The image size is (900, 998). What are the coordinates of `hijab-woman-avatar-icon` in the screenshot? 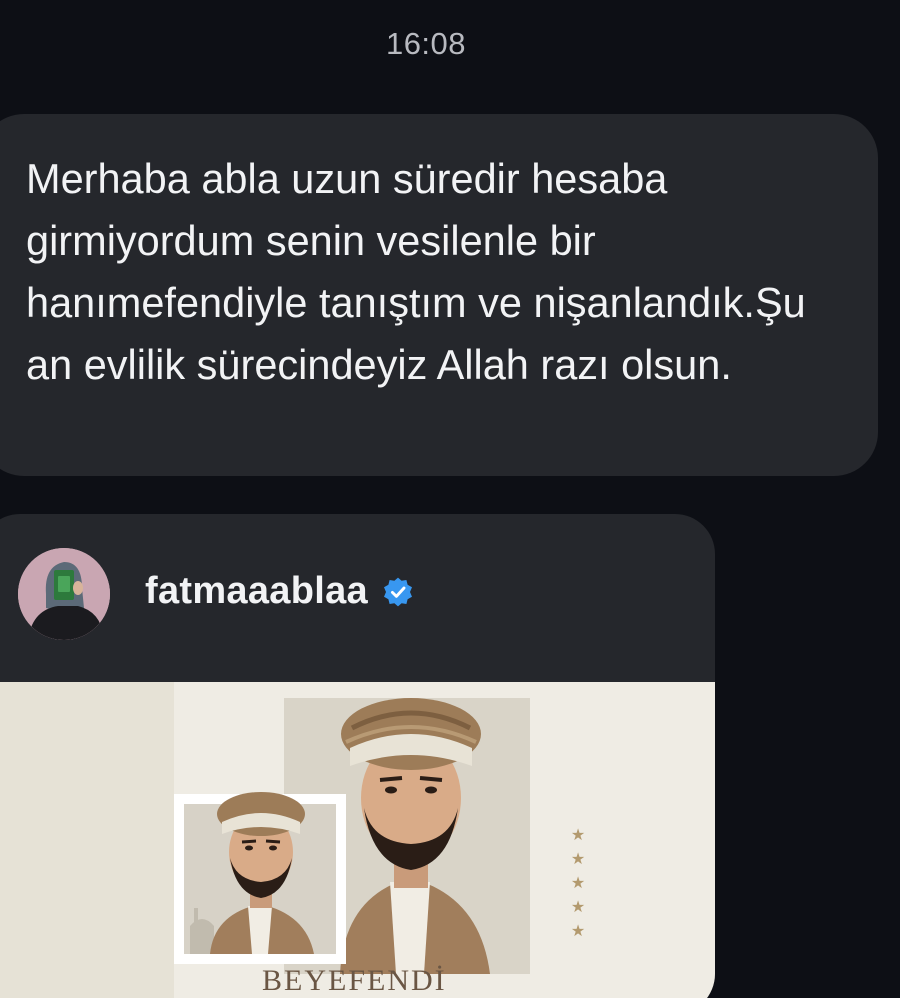 It's located at (64, 594).